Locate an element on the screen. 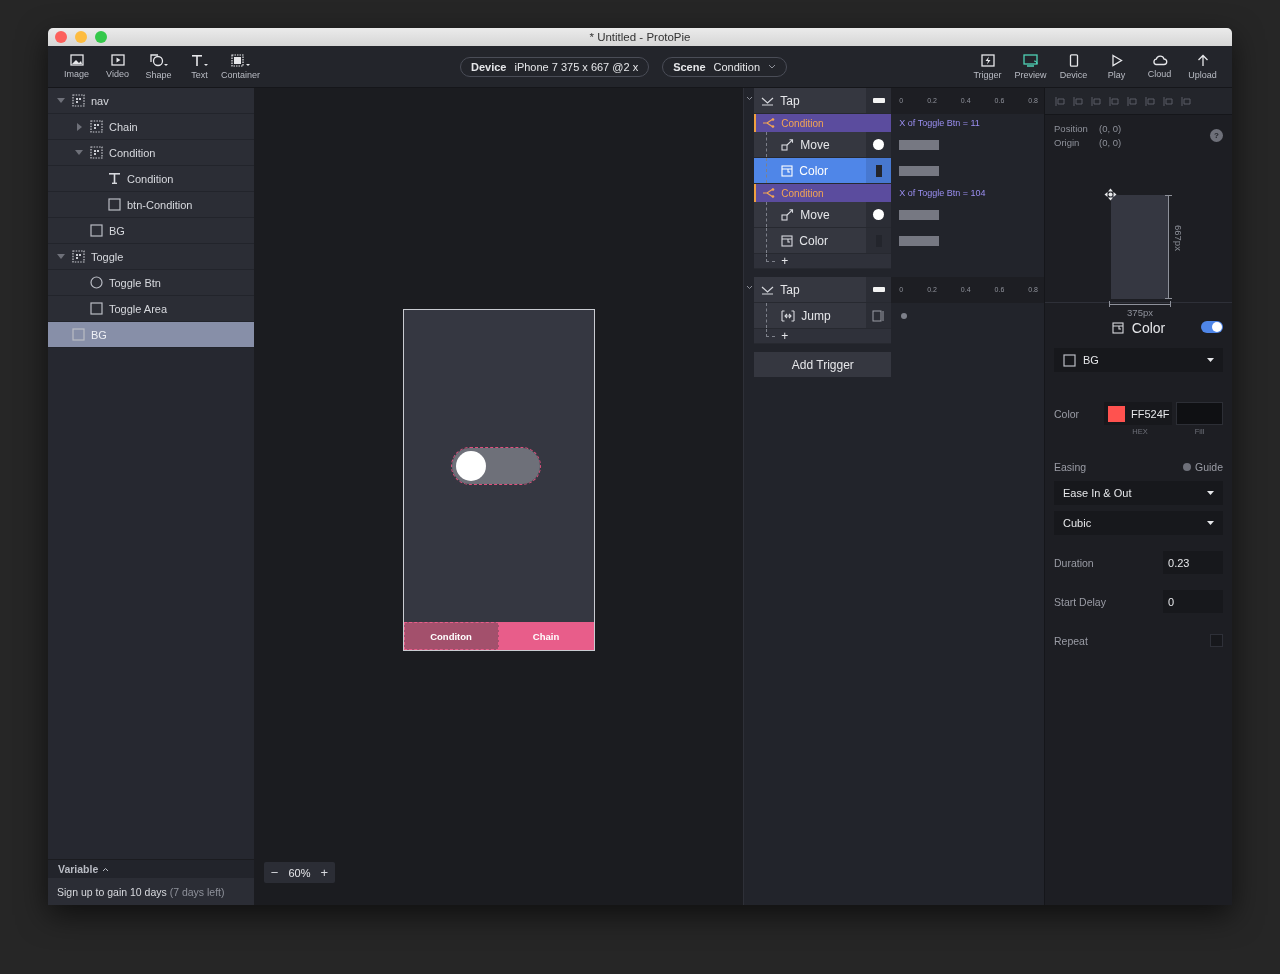 The height and width of the screenshot is (974, 1280). text-icon is located at coordinates (199, 60).